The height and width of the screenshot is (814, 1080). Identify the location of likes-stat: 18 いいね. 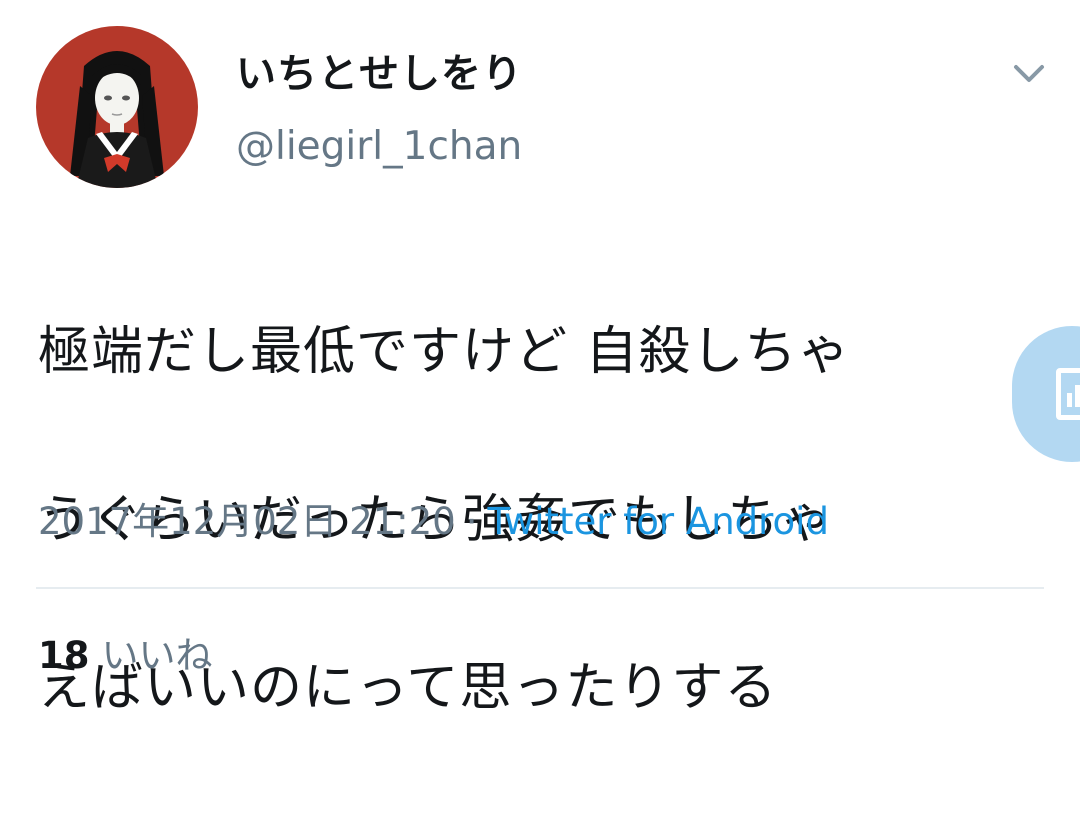
(125, 656).